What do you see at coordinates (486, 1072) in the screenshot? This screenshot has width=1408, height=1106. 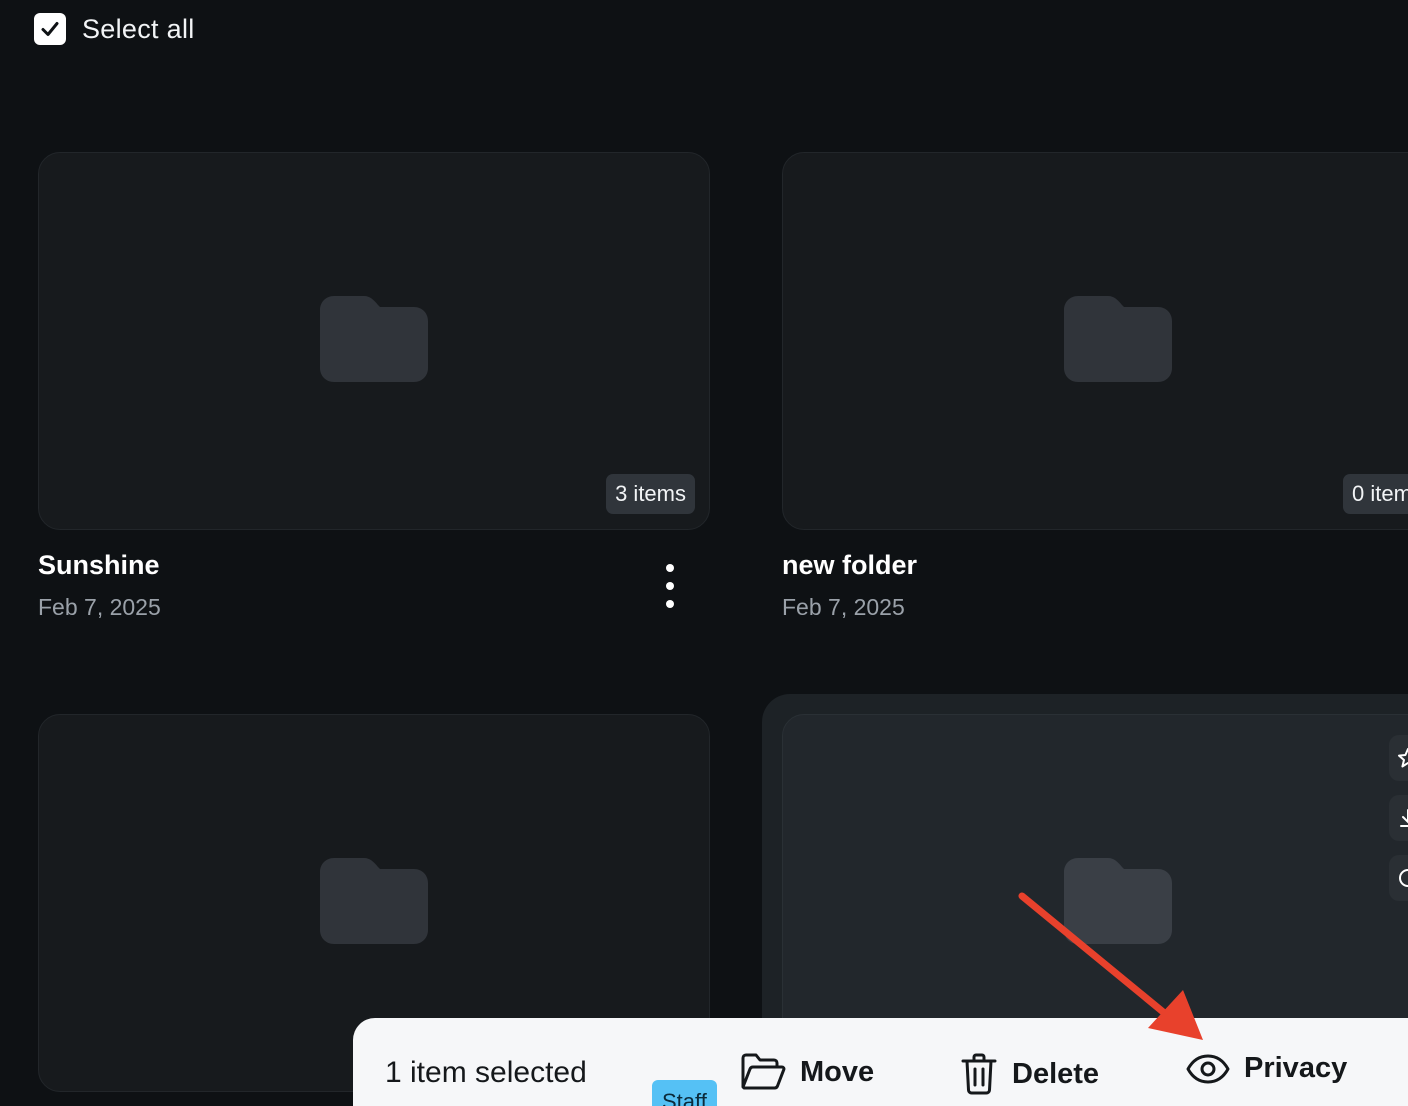 I see `selected-count-text: 1 item selected` at bounding box center [486, 1072].